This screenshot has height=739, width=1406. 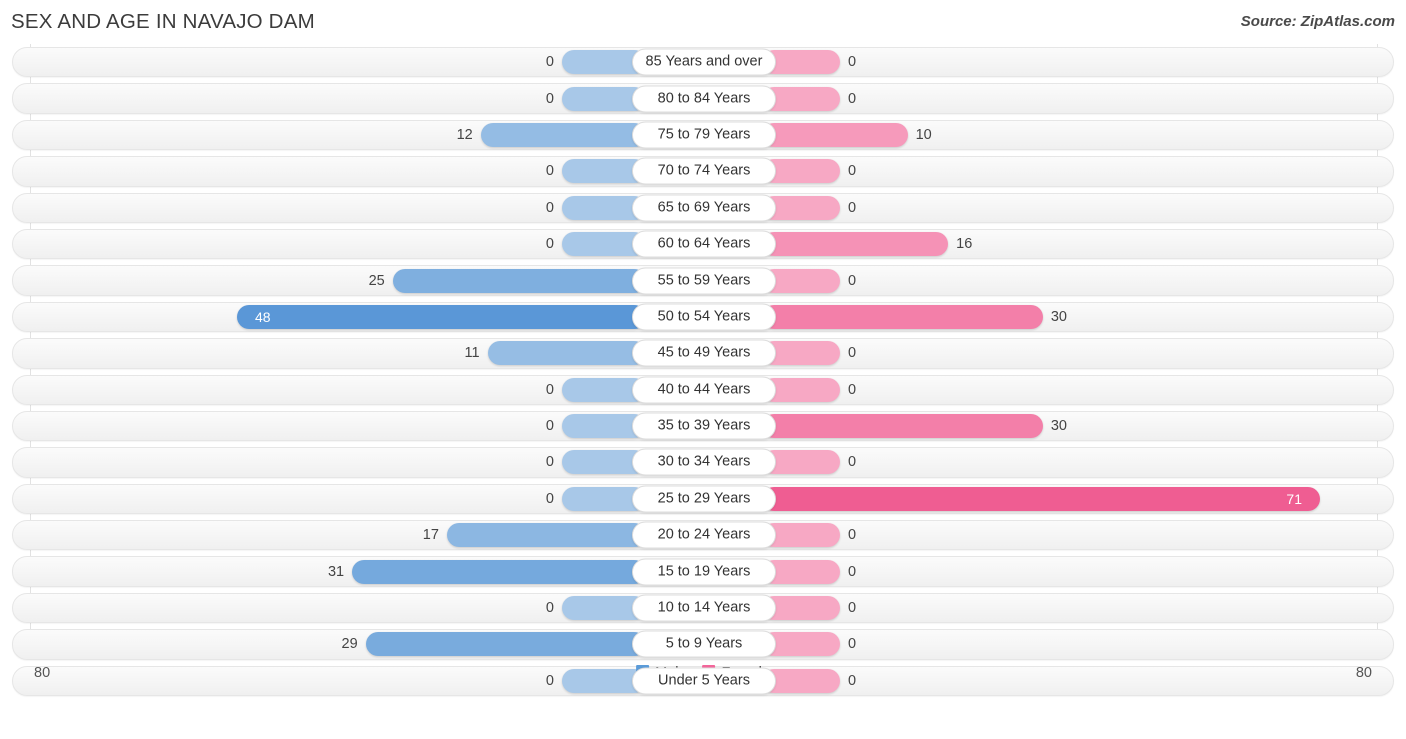 I want to click on table-row: 17 0 20 to 24 Years, so click(x=703, y=535).